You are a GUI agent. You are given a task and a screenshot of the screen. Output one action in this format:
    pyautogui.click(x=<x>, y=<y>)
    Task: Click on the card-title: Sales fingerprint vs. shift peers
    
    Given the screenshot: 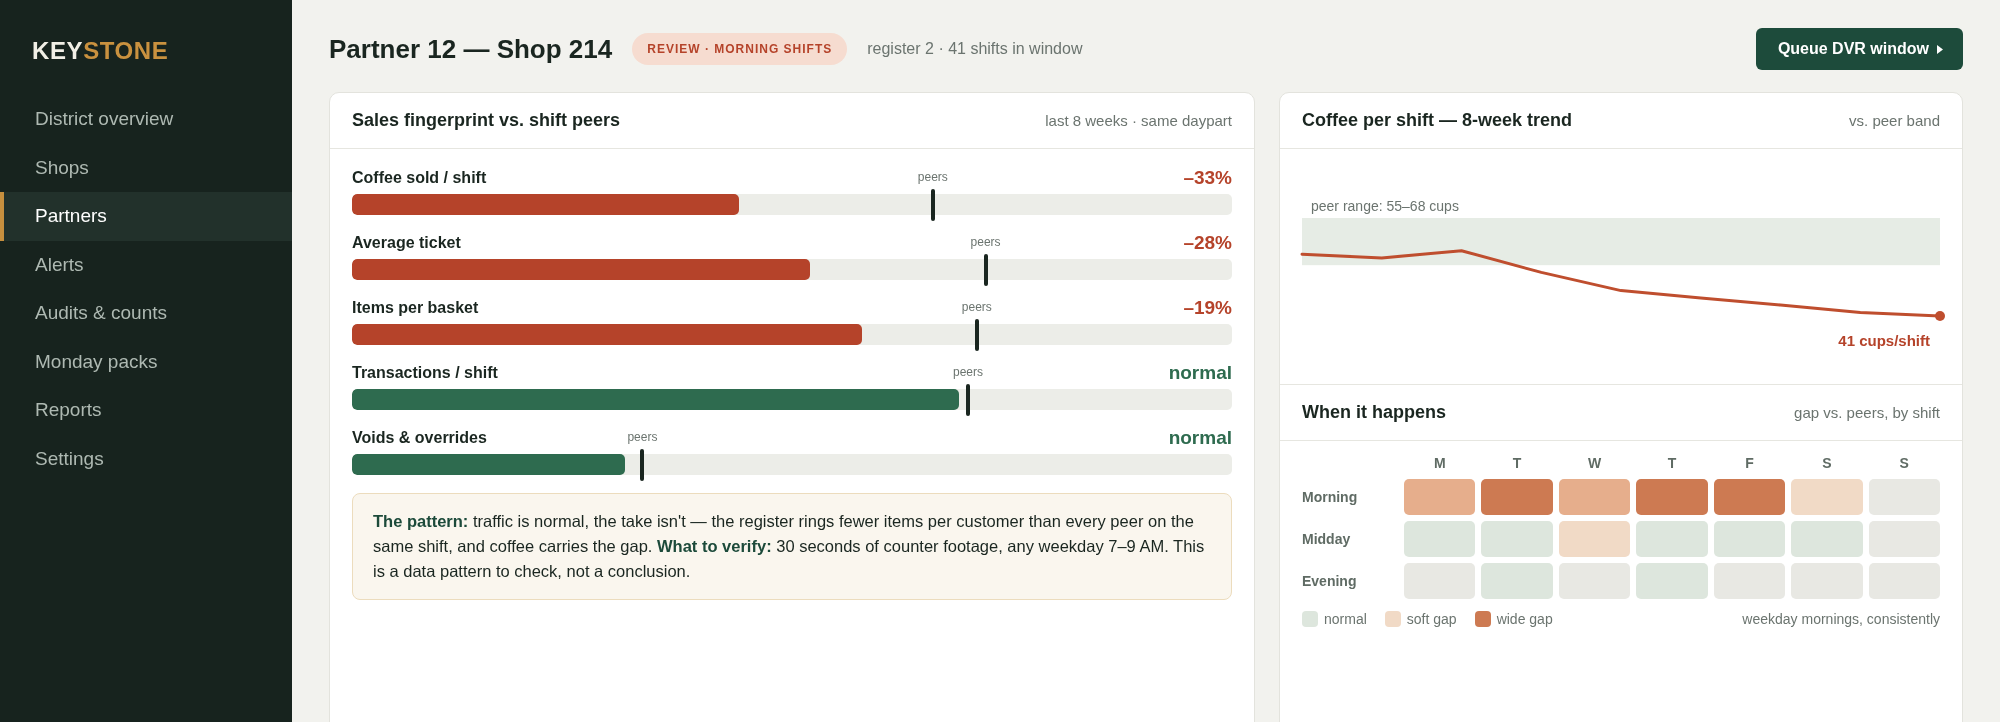 What is the action you would take?
    pyautogui.click(x=486, y=120)
    